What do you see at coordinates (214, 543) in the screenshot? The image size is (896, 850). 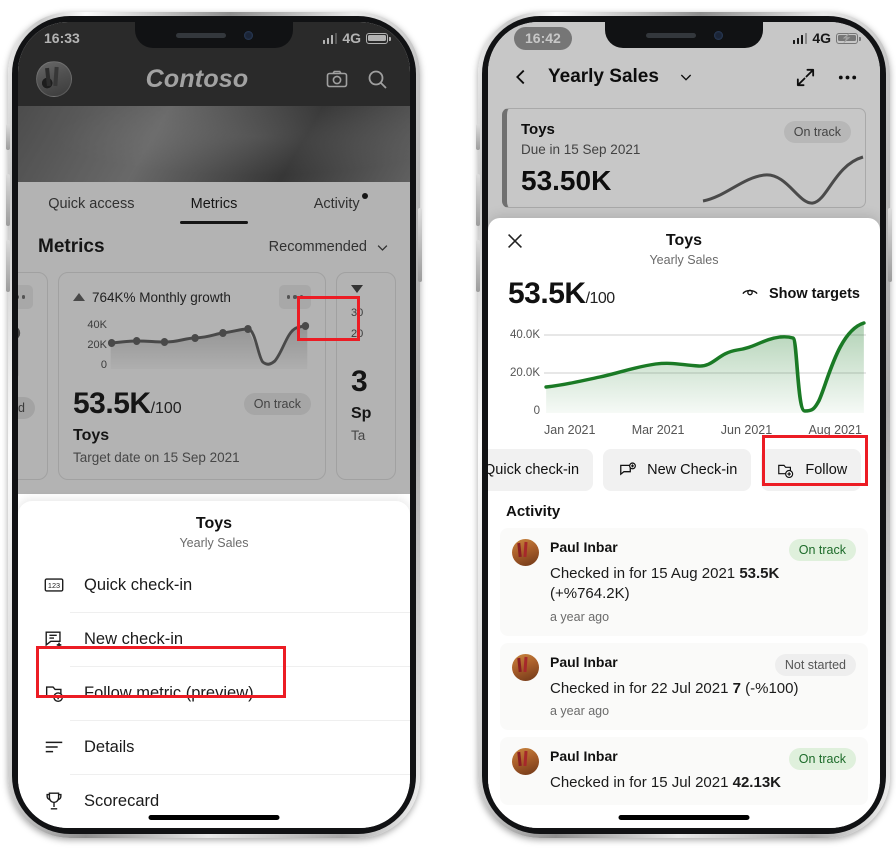 I see `sheet-subtitle: Yearly Sales` at bounding box center [214, 543].